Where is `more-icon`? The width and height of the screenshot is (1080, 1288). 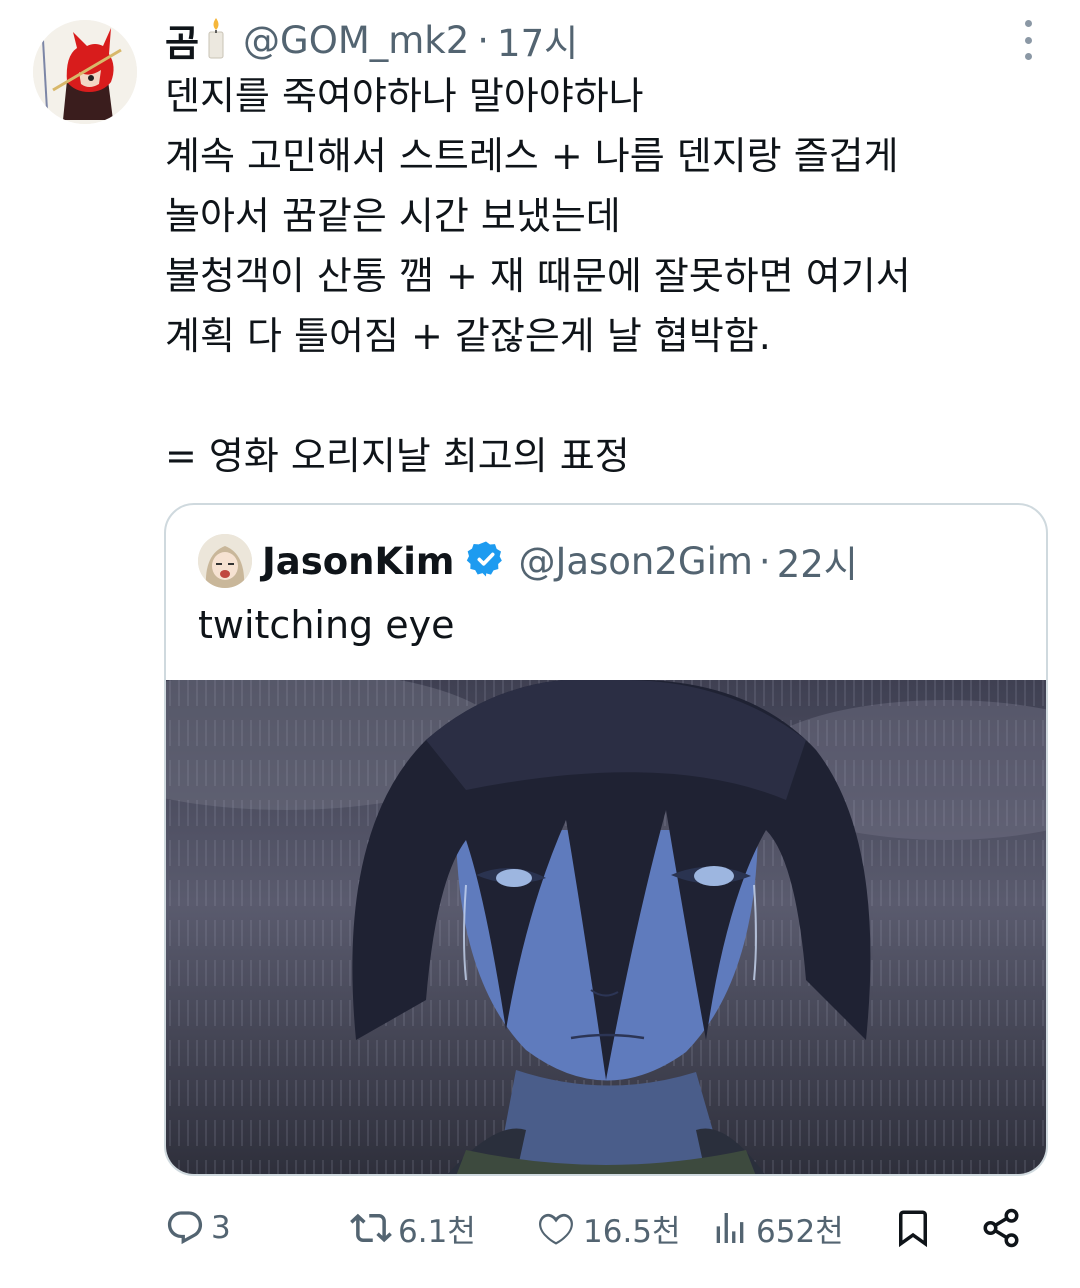 more-icon is located at coordinates (1028, 40).